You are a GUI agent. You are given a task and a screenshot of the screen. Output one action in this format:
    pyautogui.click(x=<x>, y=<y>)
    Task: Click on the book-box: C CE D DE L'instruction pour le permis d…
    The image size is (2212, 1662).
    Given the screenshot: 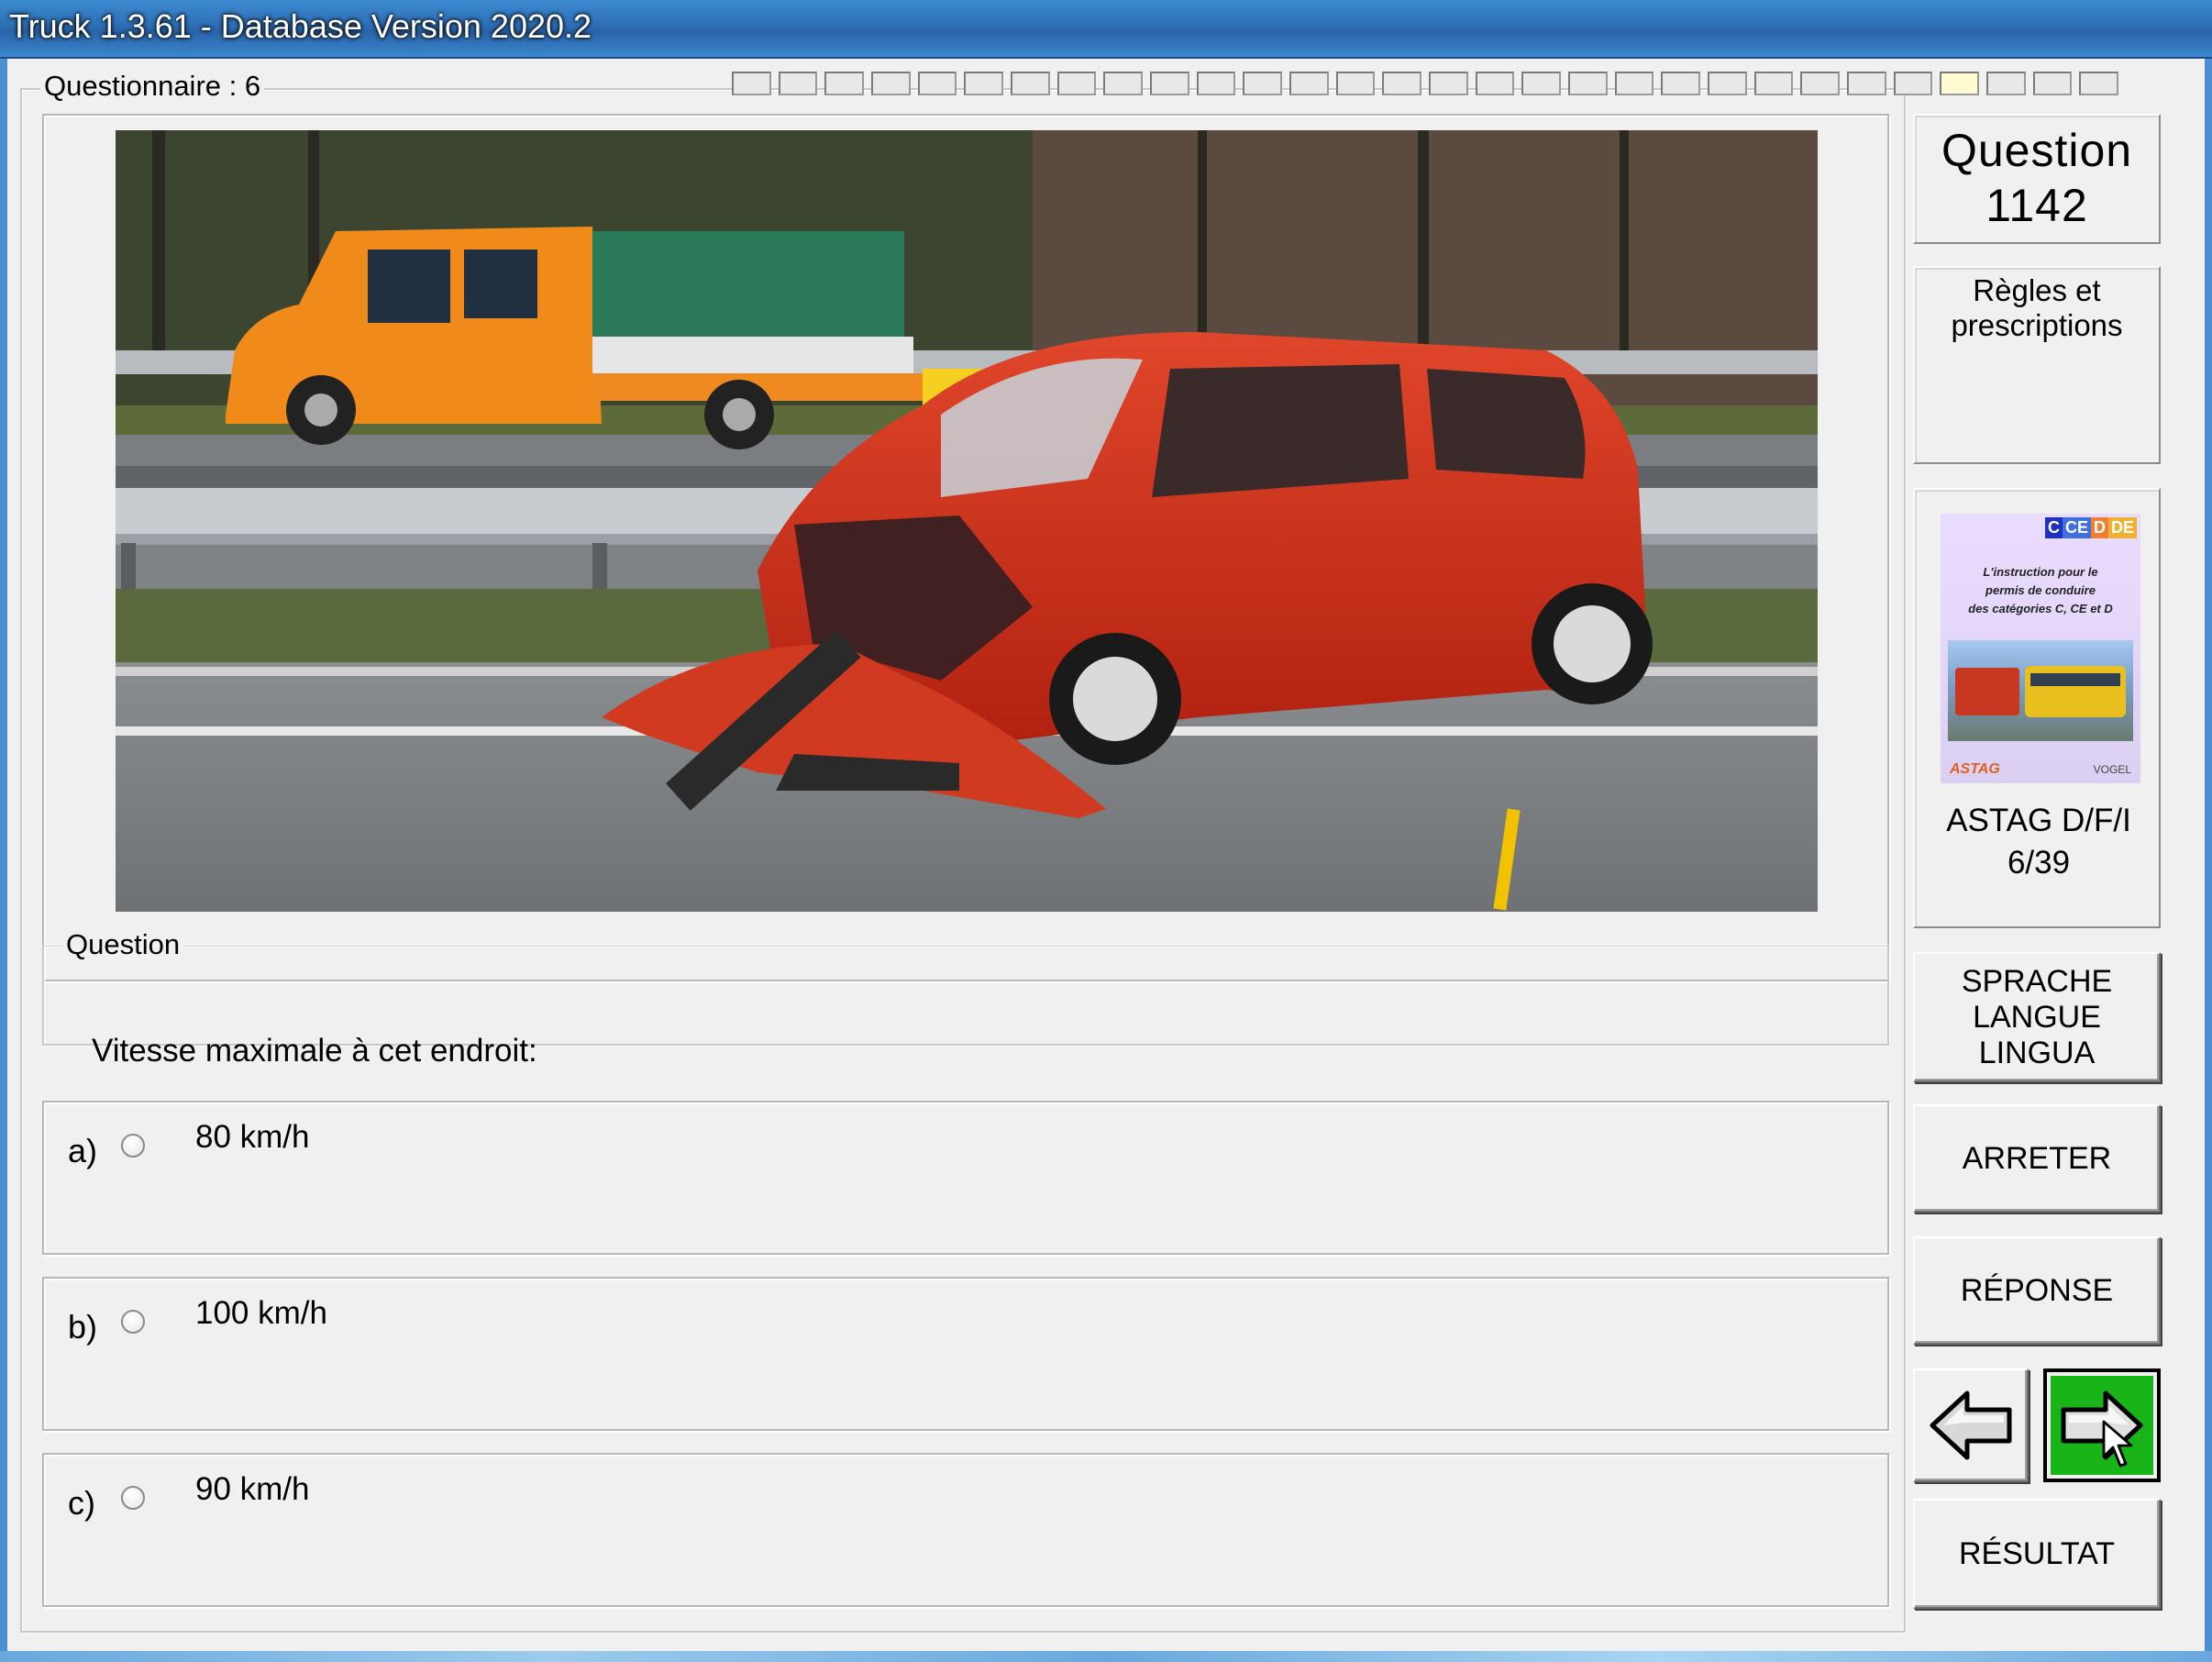 What is the action you would take?
    pyautogui.click(x=2037, y=708)
    